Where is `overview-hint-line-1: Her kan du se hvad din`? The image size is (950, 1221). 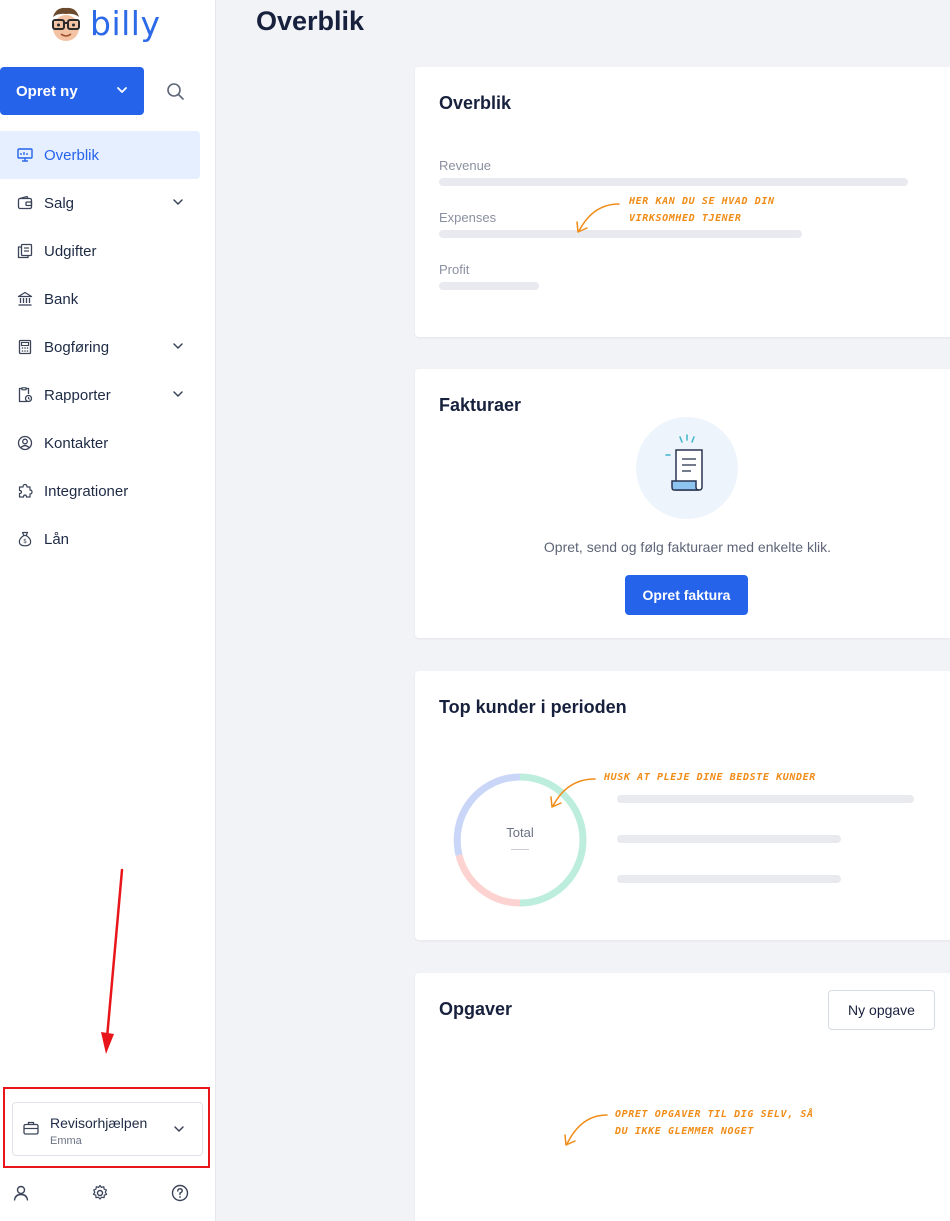 overview-hint-line-1: Her kan du se hvad din is located at coordinates (702, 201).